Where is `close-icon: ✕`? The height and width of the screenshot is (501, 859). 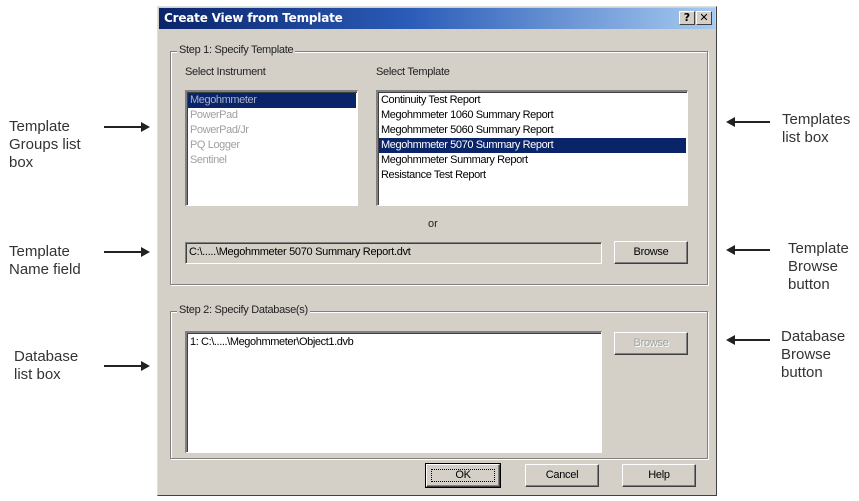
close-icon: ✕ is located at coordinates (704, 17).